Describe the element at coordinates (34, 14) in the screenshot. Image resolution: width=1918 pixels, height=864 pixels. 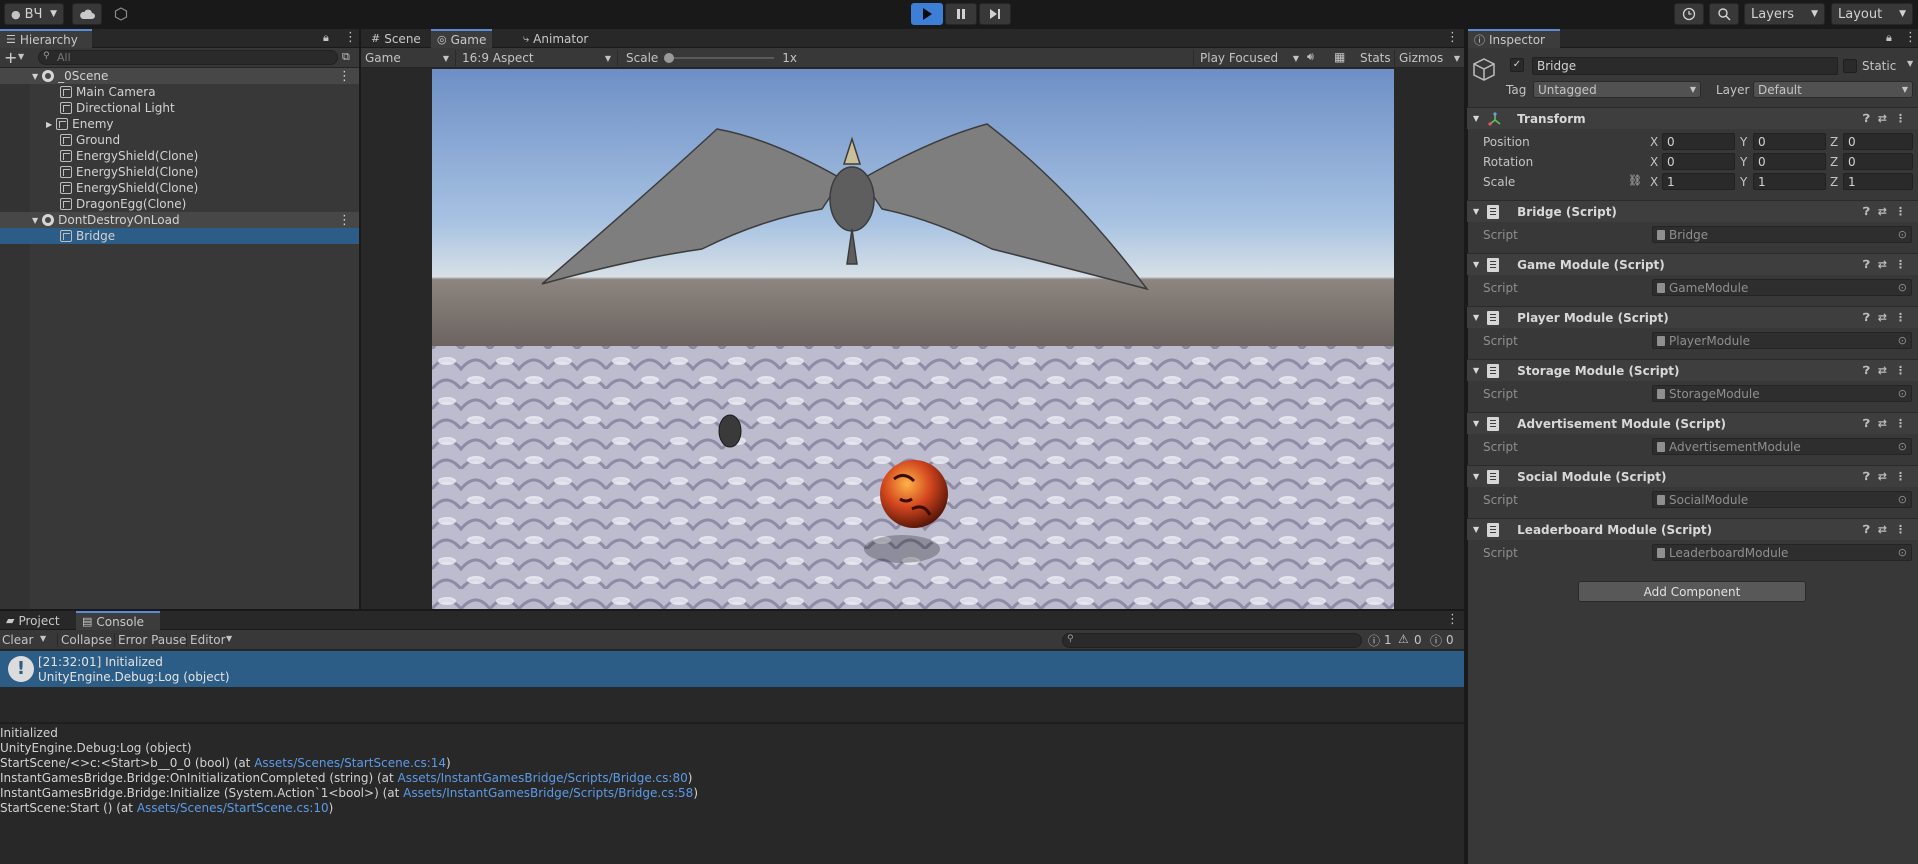
I see `account-dropdown: ● ВЧ ▼` at that location.